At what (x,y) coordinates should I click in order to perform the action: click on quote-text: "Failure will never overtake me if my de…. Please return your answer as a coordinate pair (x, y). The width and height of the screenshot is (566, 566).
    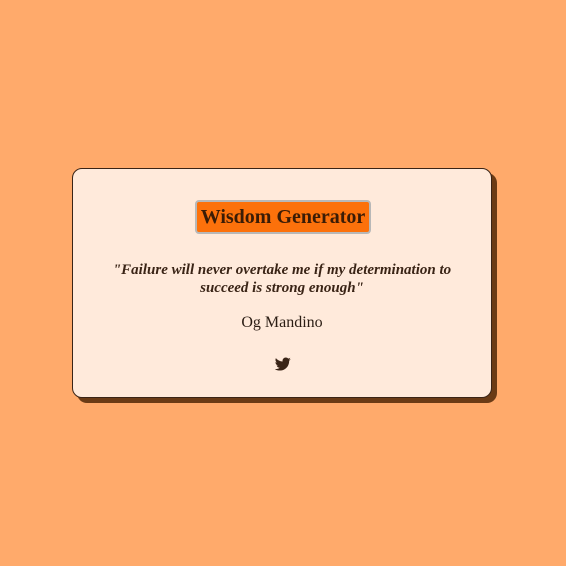
    Looking at the image, I should click on (282, 279).